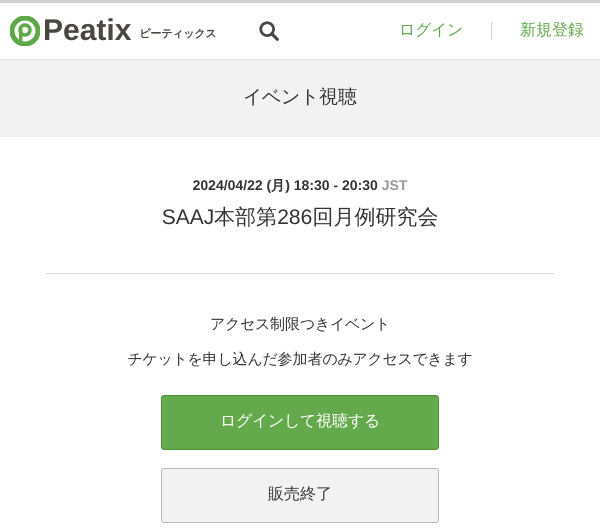  What do you see at coordinates (395, 185) in the screenshot?
I see `event-timezone: JST` at bounding box center [395, 185].